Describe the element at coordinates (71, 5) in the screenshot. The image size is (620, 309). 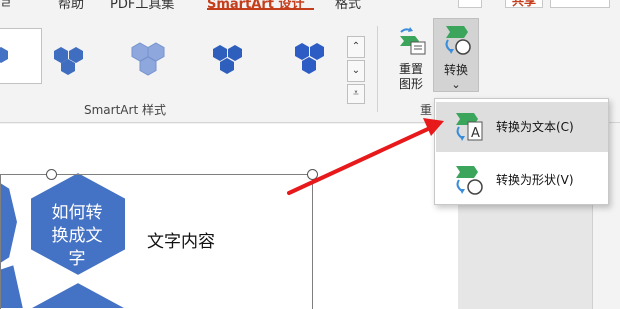
I see `tab-help: 帮助` at that location.